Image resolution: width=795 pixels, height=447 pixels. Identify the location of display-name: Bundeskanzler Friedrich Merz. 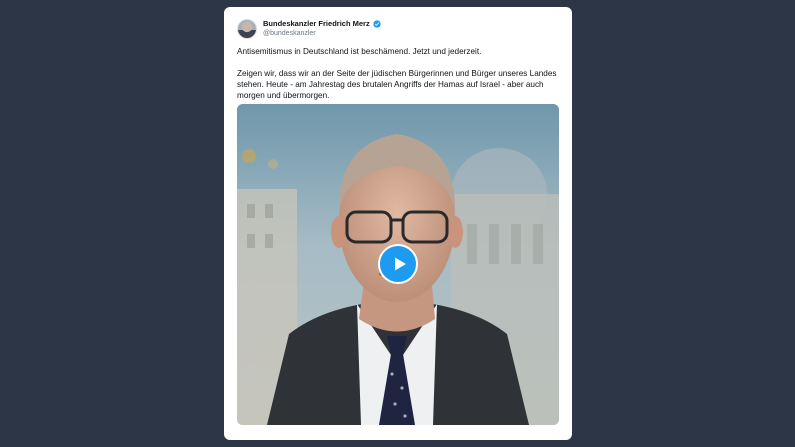
(316, 23).